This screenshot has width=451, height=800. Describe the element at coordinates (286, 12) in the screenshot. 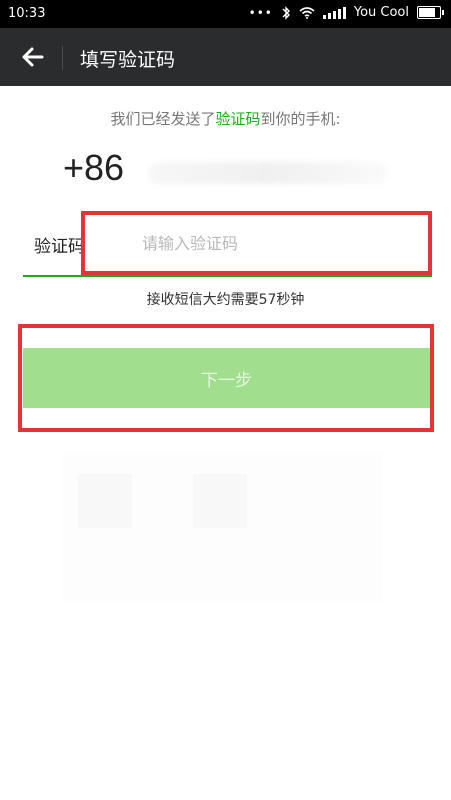

I see `bluetooth-icon` at that location.